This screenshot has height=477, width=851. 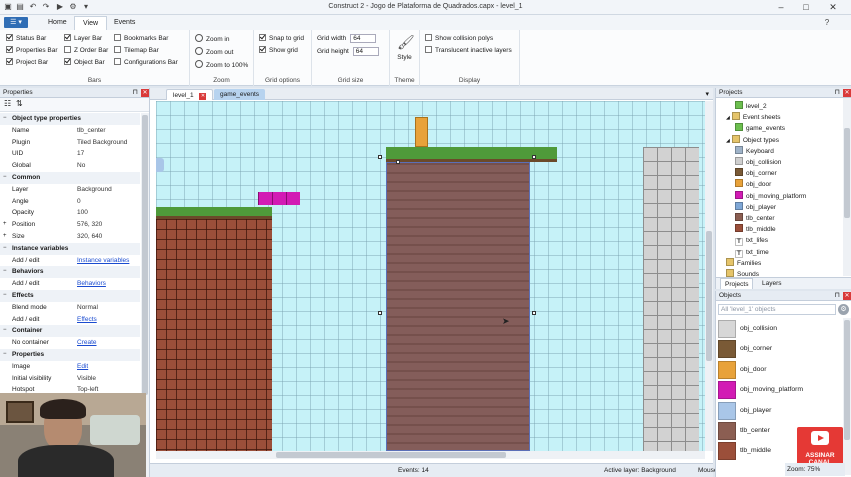 What do you see at coordinates (84, 62) in the screenshot?
I see `object-bar-checkbox: Object Bar` at bounding box center [84, 62].